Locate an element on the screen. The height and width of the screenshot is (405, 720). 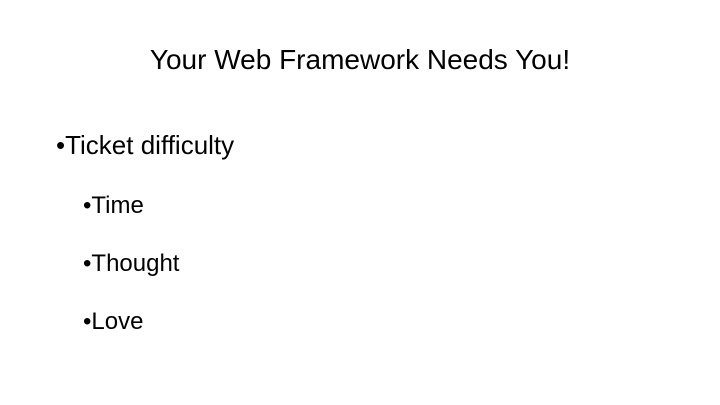
bullet-text: Thought is located at coordinates (135, 263).